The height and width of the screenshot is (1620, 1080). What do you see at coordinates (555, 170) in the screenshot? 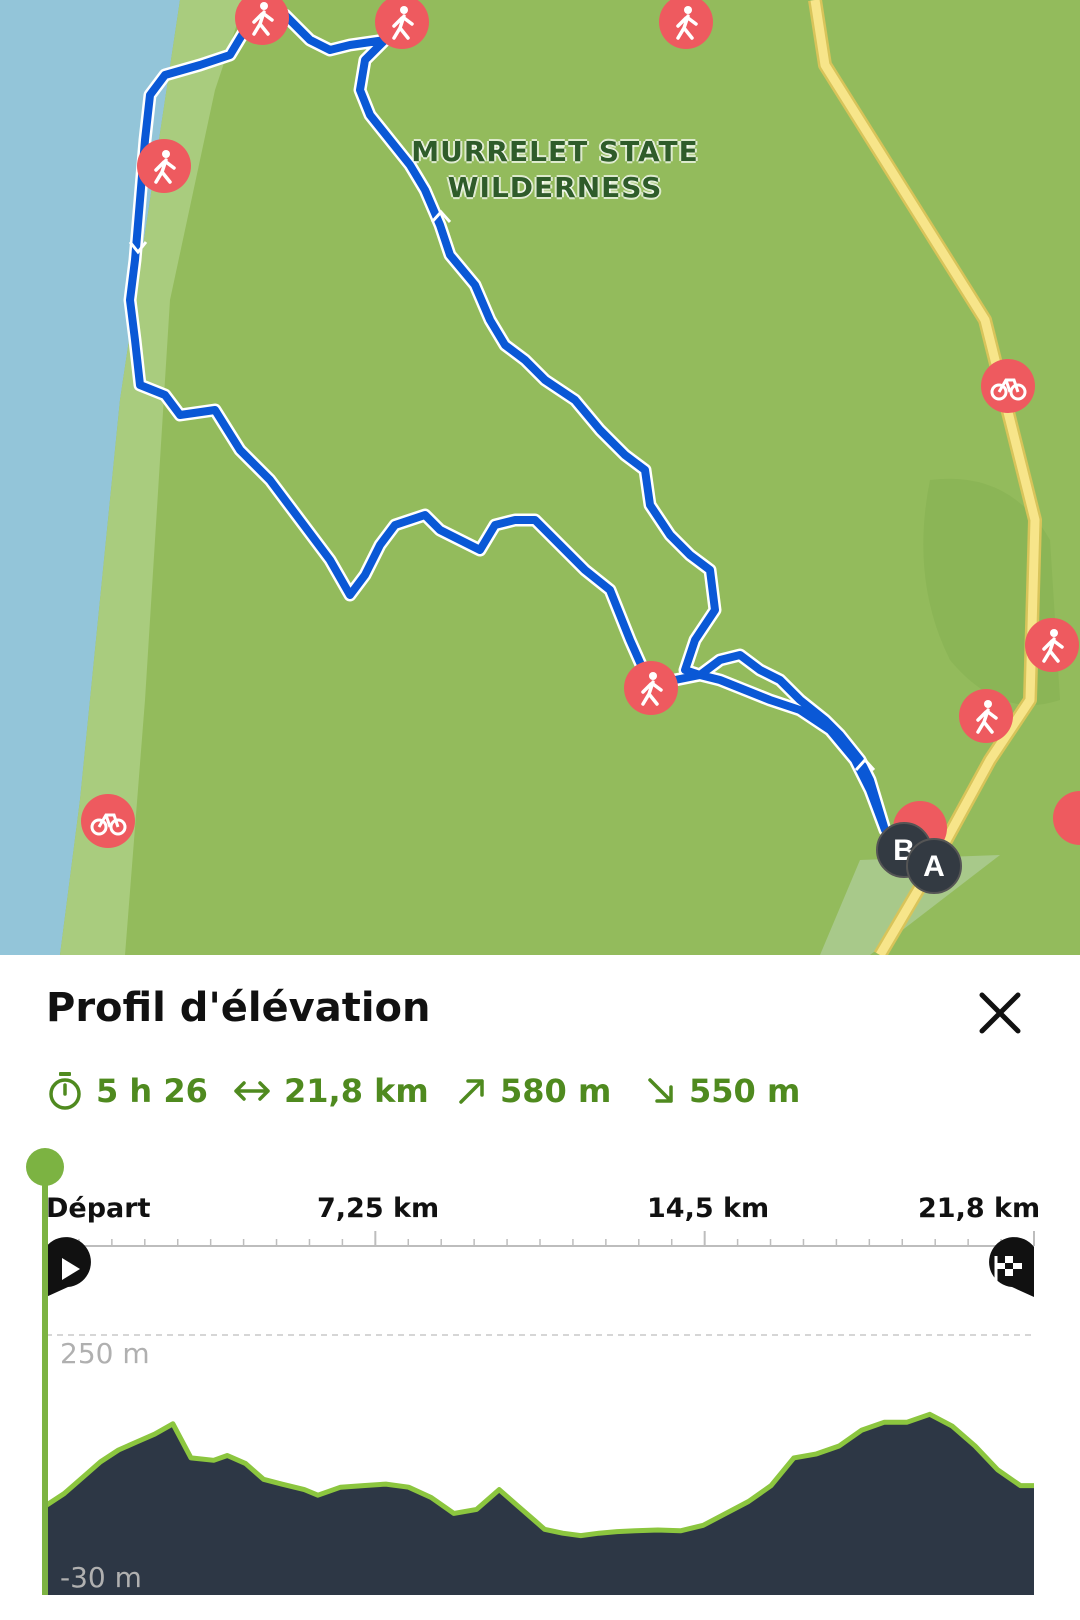
I see `area-label: MURRELET STATE WILDERNESS` at bounding box center [555, 170].